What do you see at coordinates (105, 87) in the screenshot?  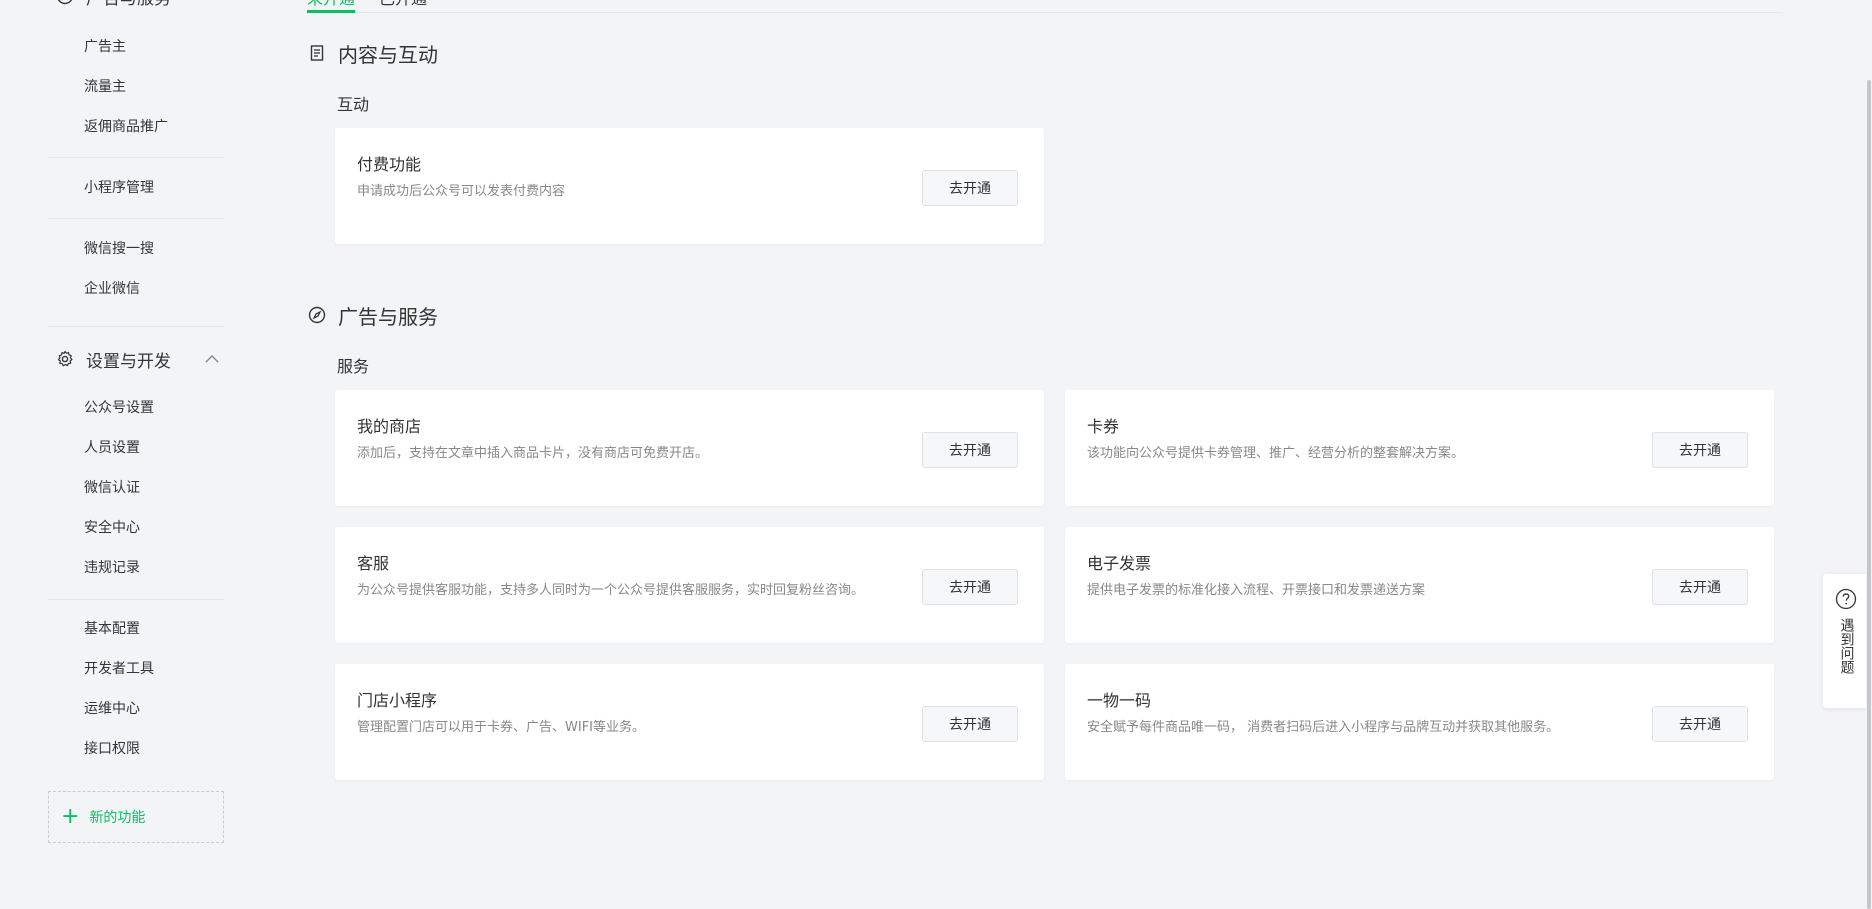 I see `sidebar-item-traffic-owner: 流量主` at bounding box center [105, 87].